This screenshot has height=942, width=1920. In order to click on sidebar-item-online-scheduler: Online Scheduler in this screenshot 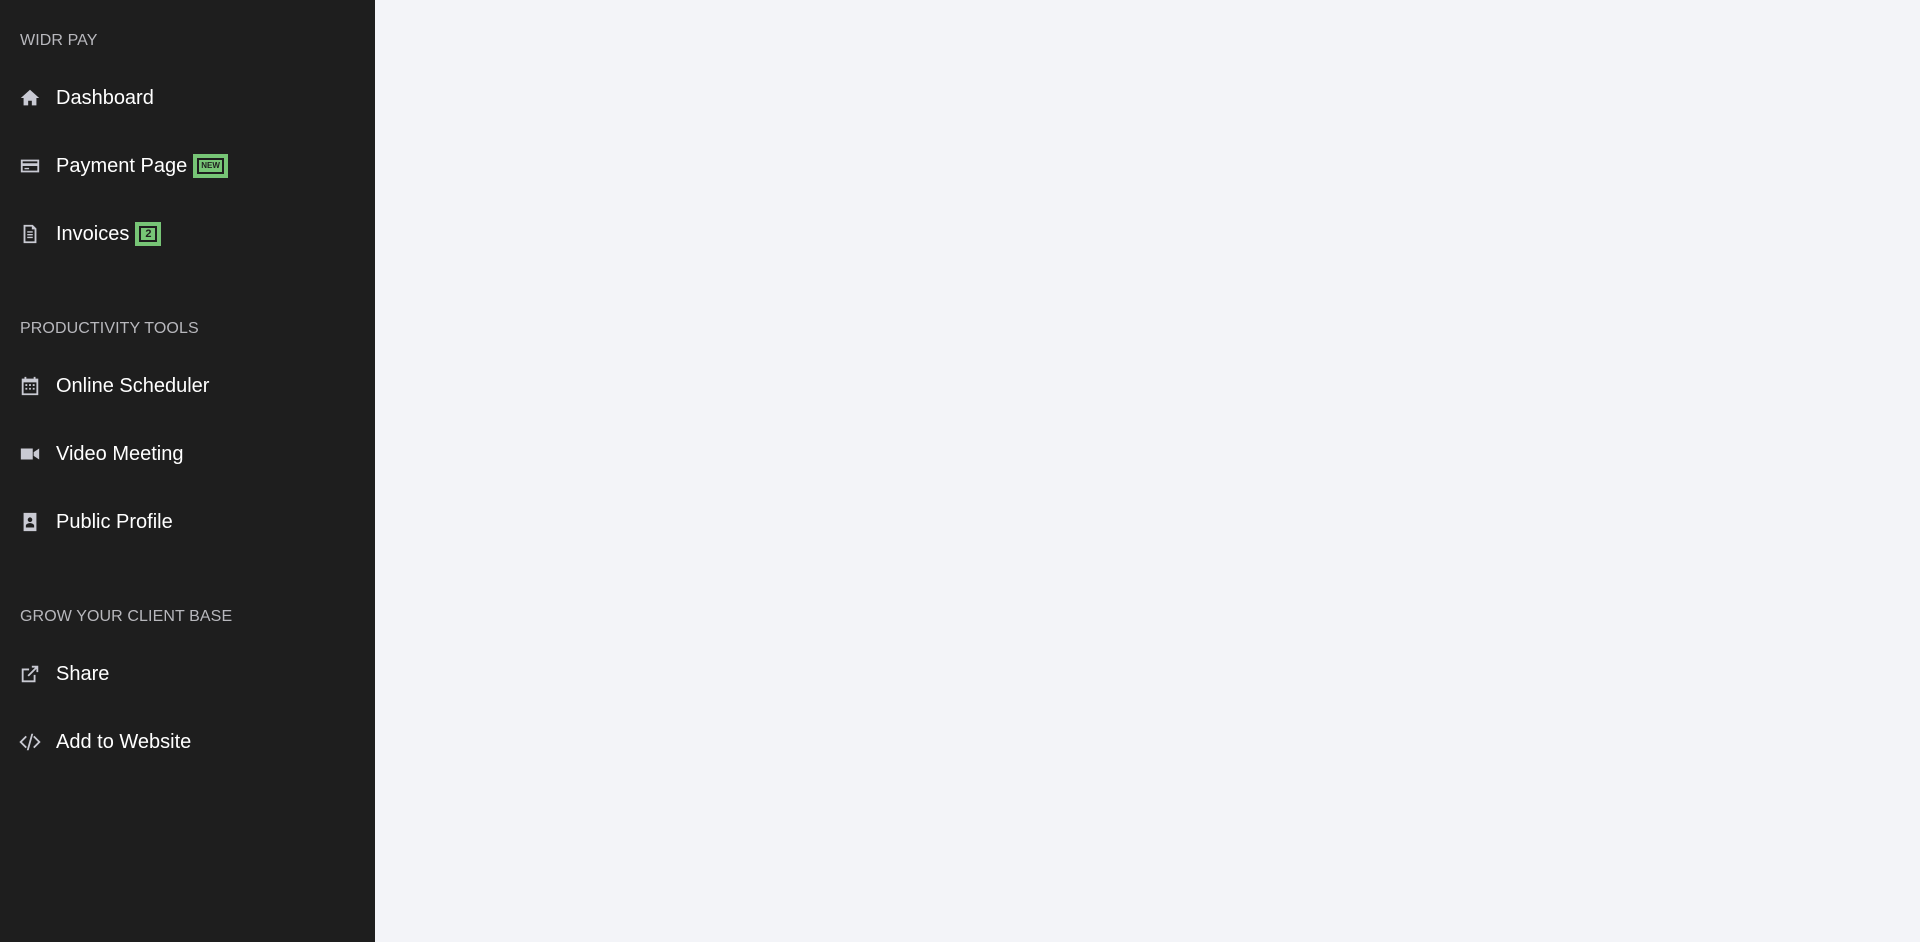, I will do `click(187, 386)`.